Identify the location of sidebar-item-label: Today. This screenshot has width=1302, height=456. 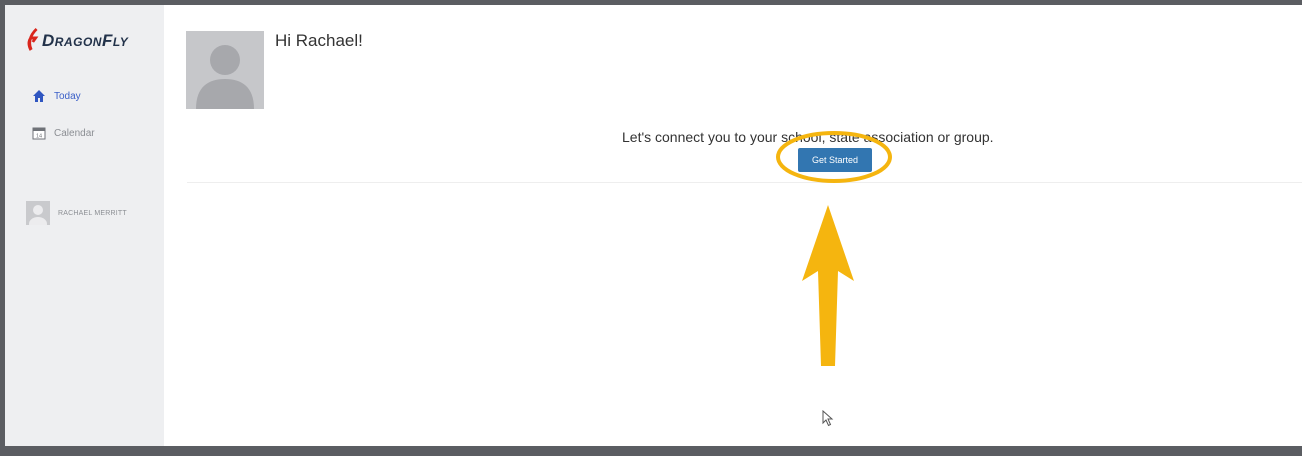
(67, 96).